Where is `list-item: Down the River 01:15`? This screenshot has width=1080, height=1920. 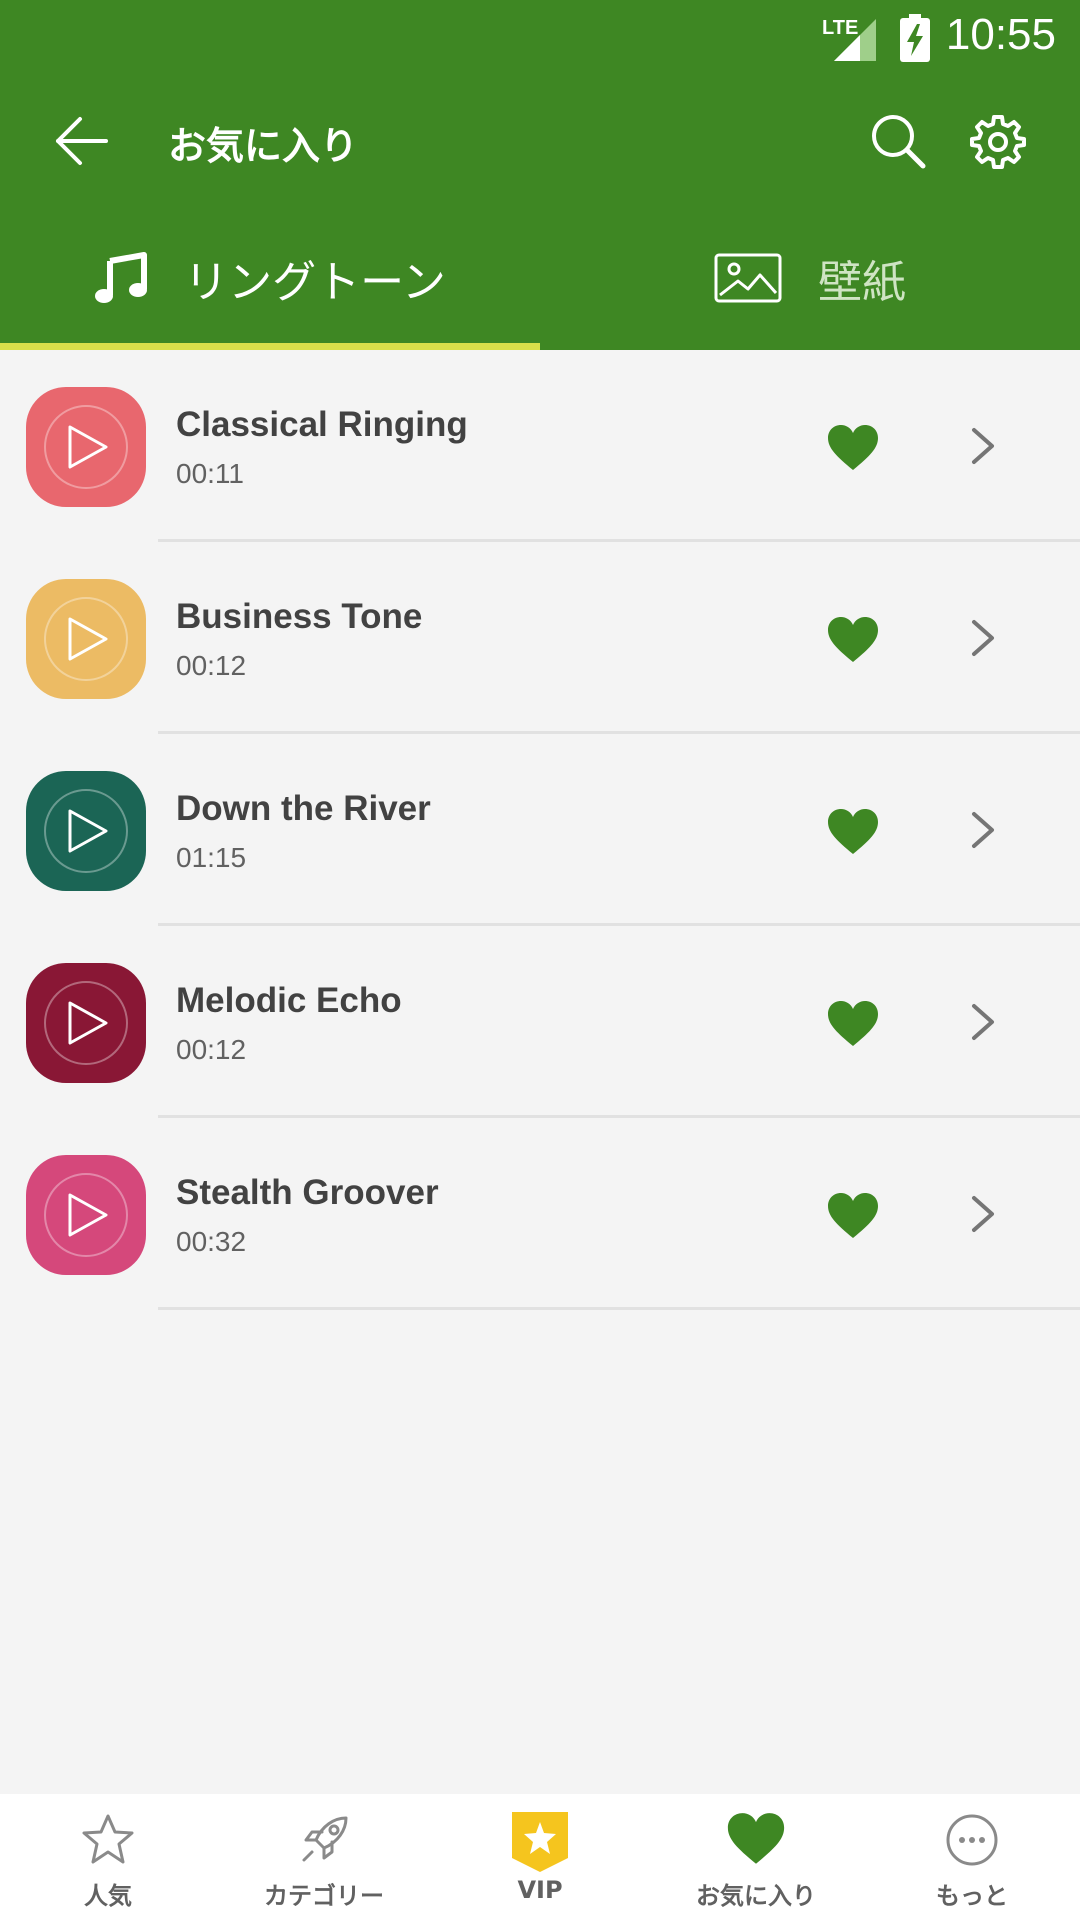 list-item: Down the River 01:15 is located at coordinates (540, 830).